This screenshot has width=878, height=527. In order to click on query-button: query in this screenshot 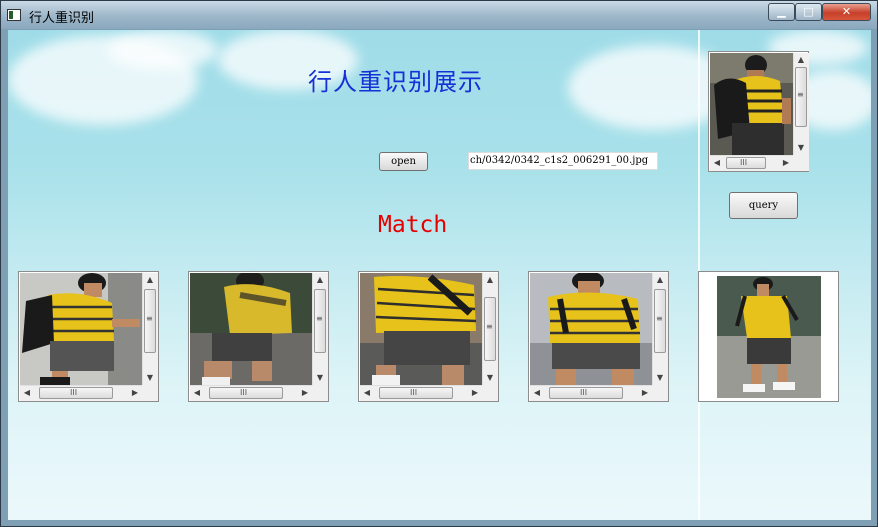, I will do `click(763, 205)`.